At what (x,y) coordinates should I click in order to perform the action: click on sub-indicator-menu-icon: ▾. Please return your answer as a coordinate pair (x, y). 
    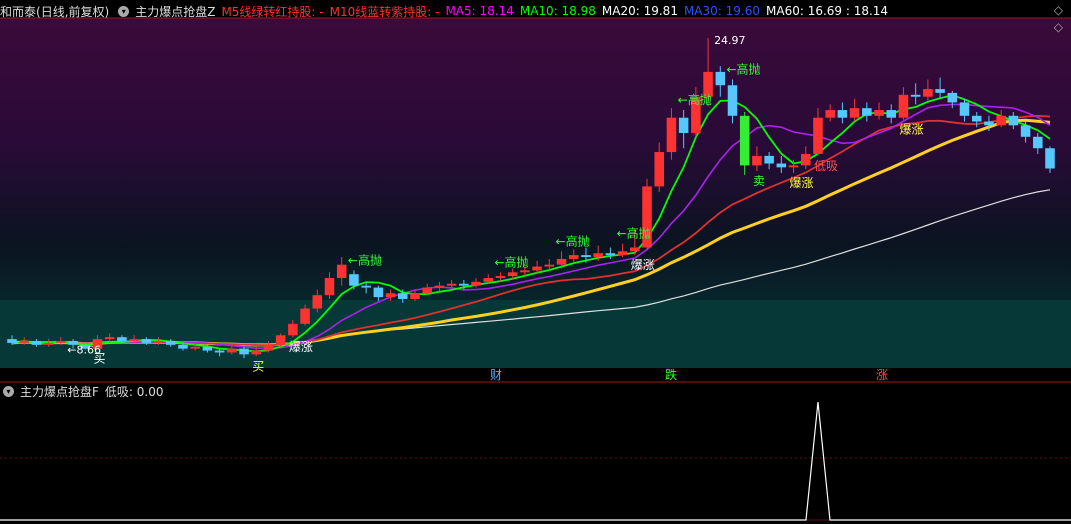
    Looking at the image, I should click on (8, 391).